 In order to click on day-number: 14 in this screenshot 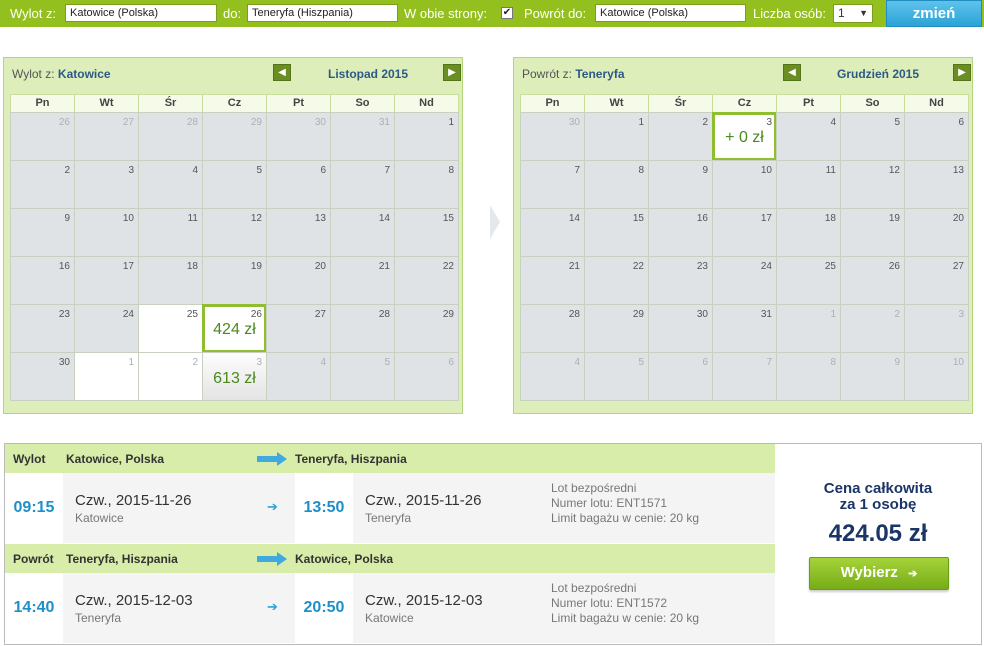, I will do `click(574, 218)`.